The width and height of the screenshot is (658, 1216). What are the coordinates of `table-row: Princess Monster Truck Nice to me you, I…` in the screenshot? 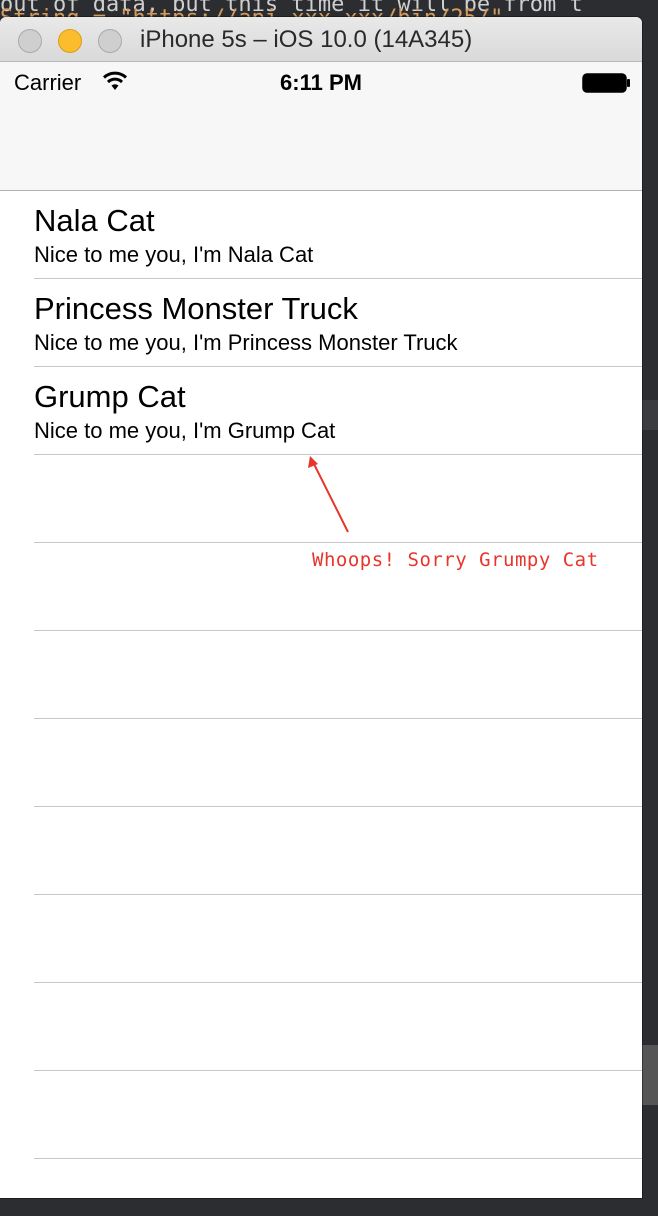 It's located at (321, 323).